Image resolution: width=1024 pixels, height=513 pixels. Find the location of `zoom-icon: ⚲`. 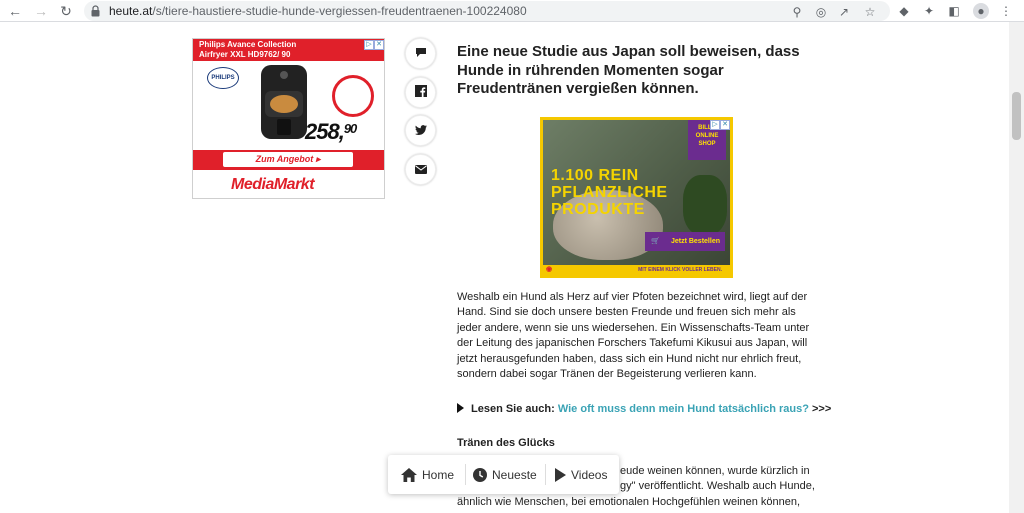

zoom-icon: ⚲ is located at coordinates (797, 12).